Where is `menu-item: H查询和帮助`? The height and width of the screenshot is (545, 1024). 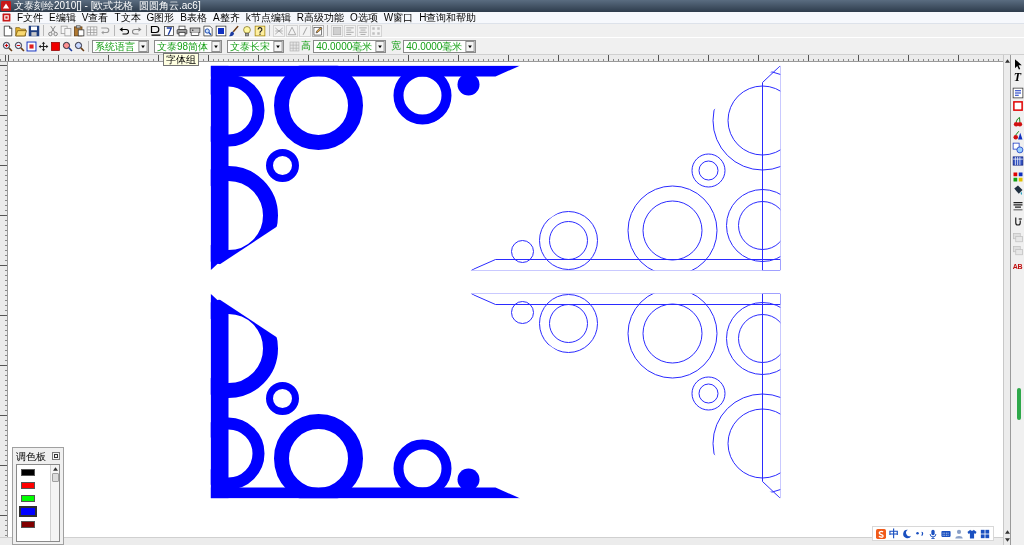 menu-item: H查询和帮助 is located at coordinates (448, 17).